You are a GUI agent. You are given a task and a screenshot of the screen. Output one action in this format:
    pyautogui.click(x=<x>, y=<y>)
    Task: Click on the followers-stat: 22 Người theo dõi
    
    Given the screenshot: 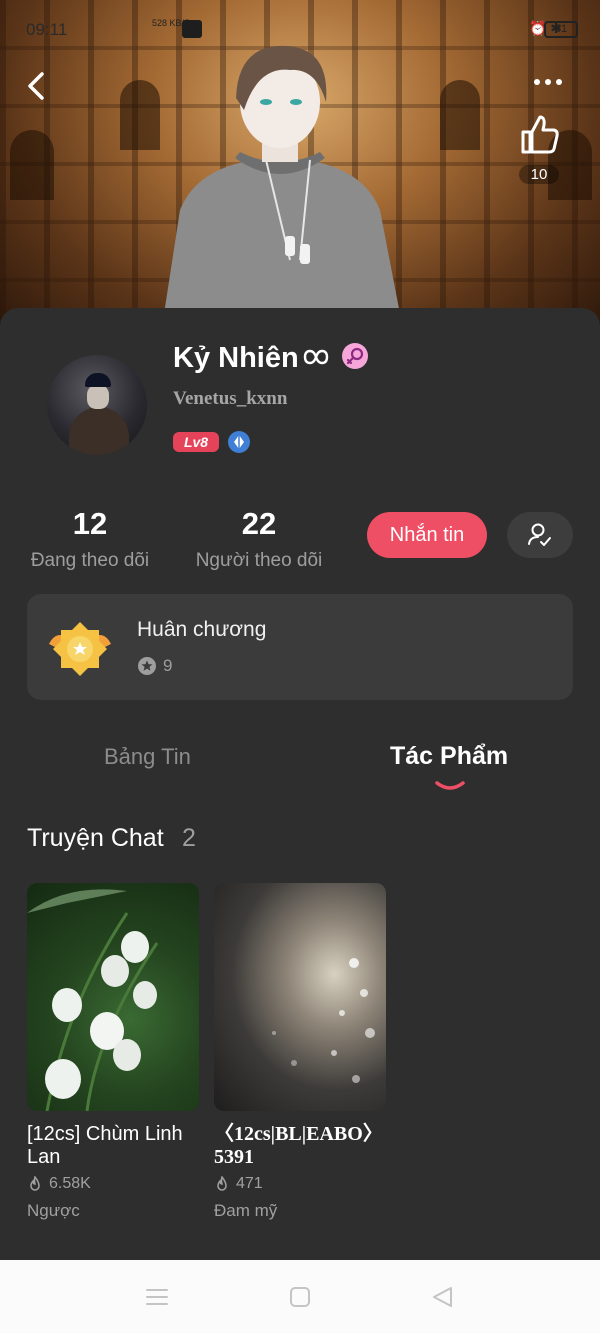 What is the action you would take?
    pyautogui.click(x=259, y=539)
    